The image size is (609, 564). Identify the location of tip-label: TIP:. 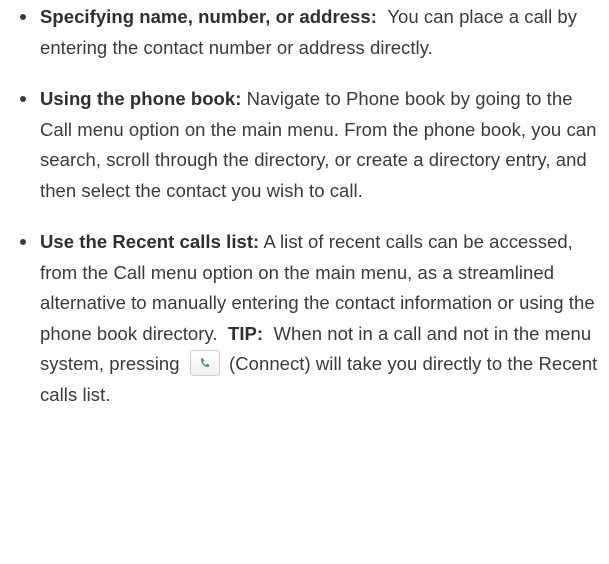
(246, 333).